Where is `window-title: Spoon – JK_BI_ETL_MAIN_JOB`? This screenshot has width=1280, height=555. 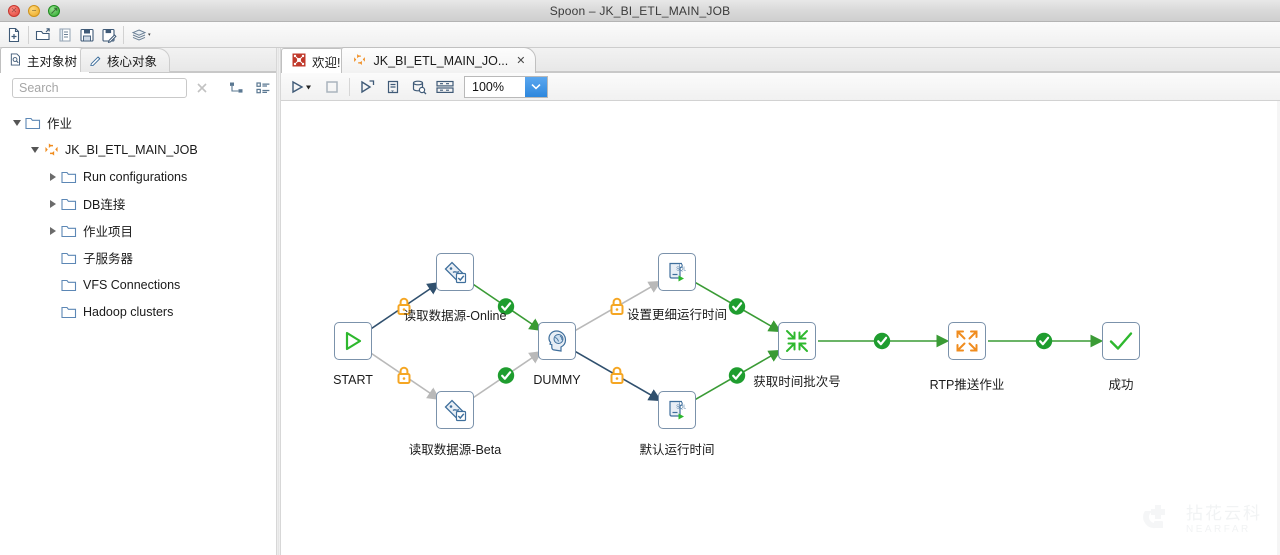 window-title: Spoon – JK_BI_ETL_MAIN_JOB is located at coordinates (640, 10).